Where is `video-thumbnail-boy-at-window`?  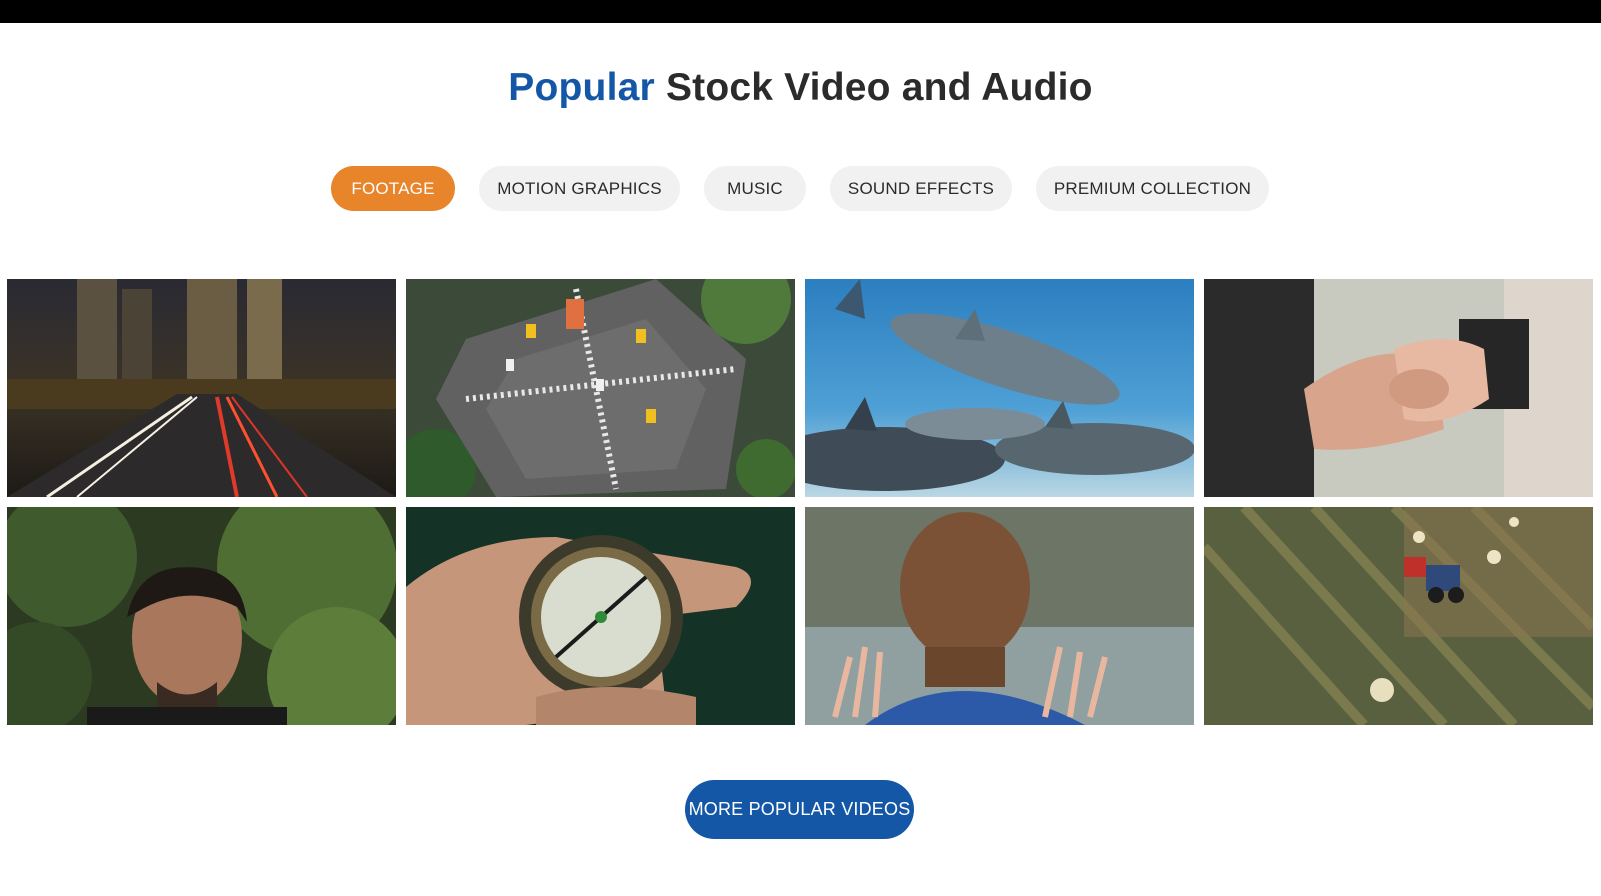
video-thumbnail-boy-at-window is located at coordinates (999, 616).